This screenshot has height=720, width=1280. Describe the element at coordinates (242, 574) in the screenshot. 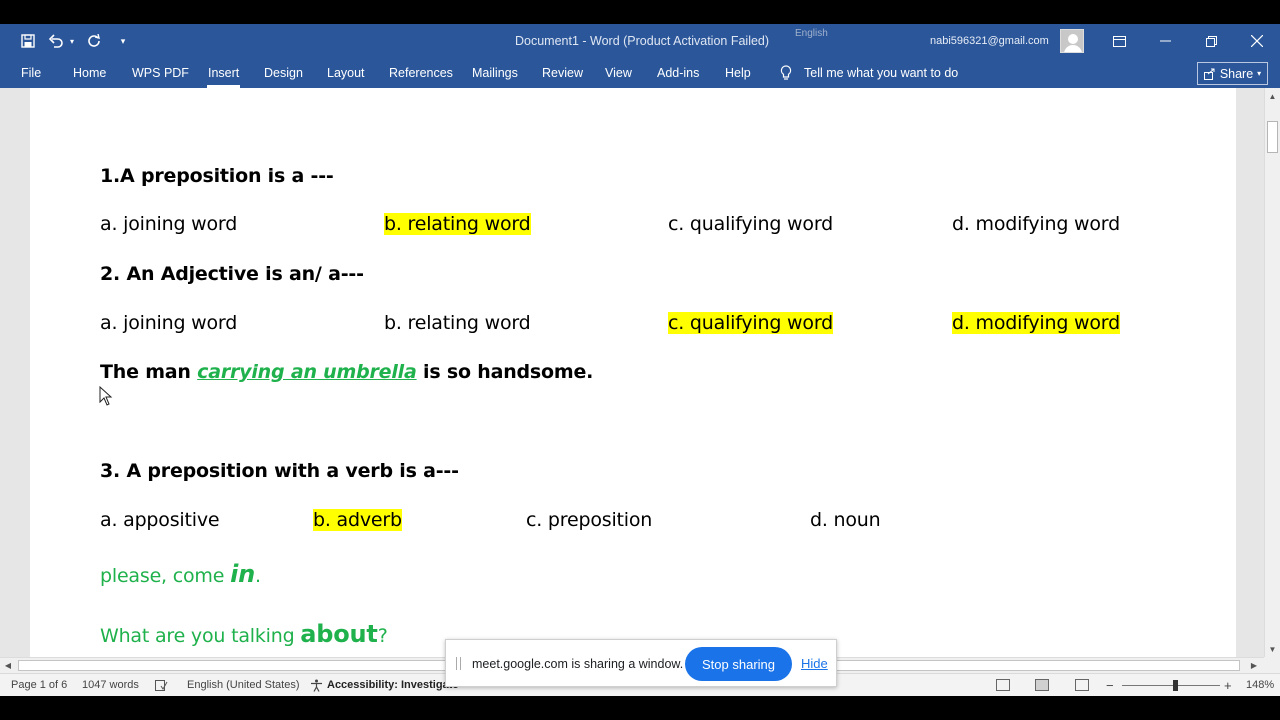

I see `example-2-emph: in` at that location.